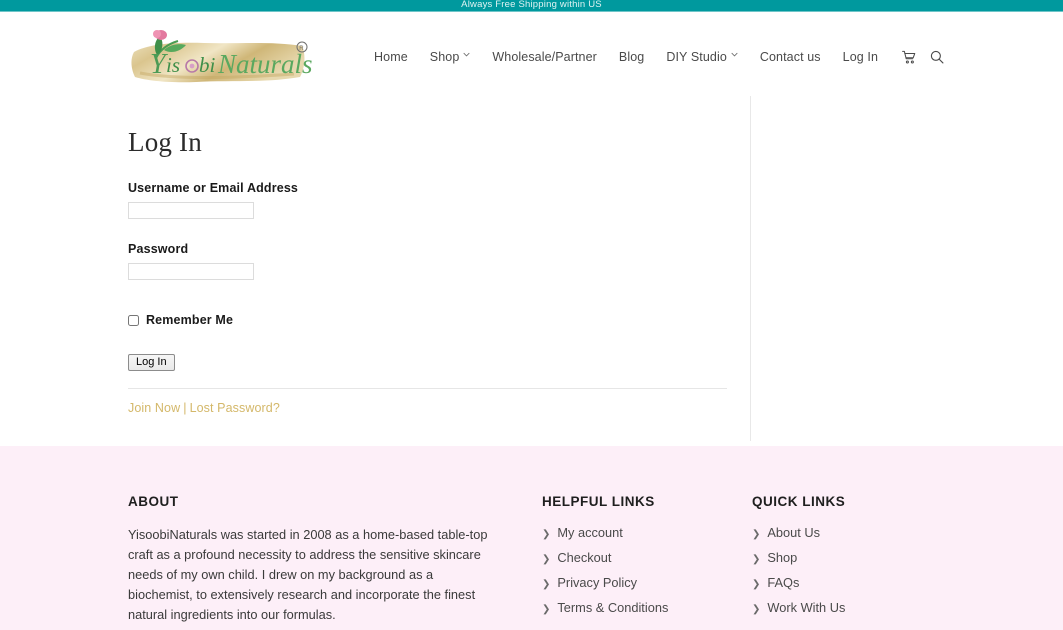  I want to click on nav-item-home: Home, so click(391, 57).